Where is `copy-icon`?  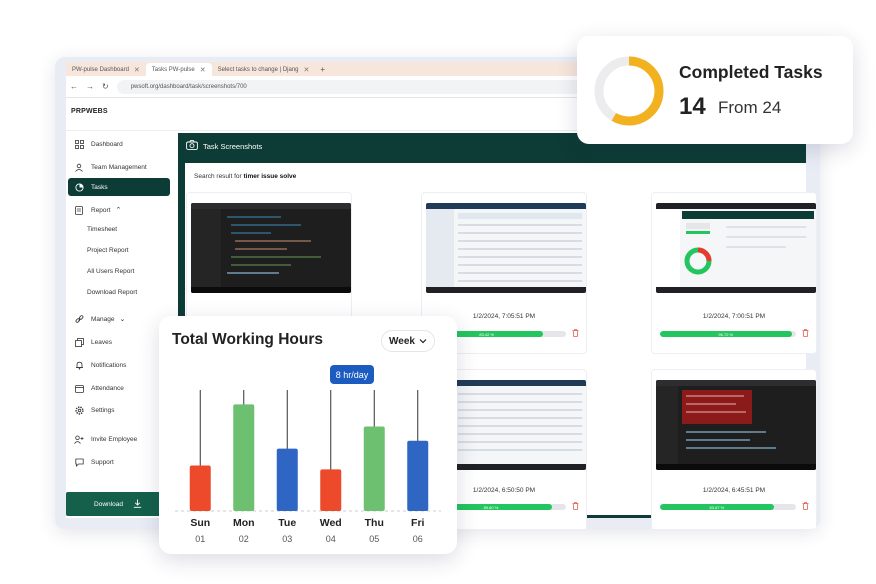 copy-icon is located at coordinates (79, 342).